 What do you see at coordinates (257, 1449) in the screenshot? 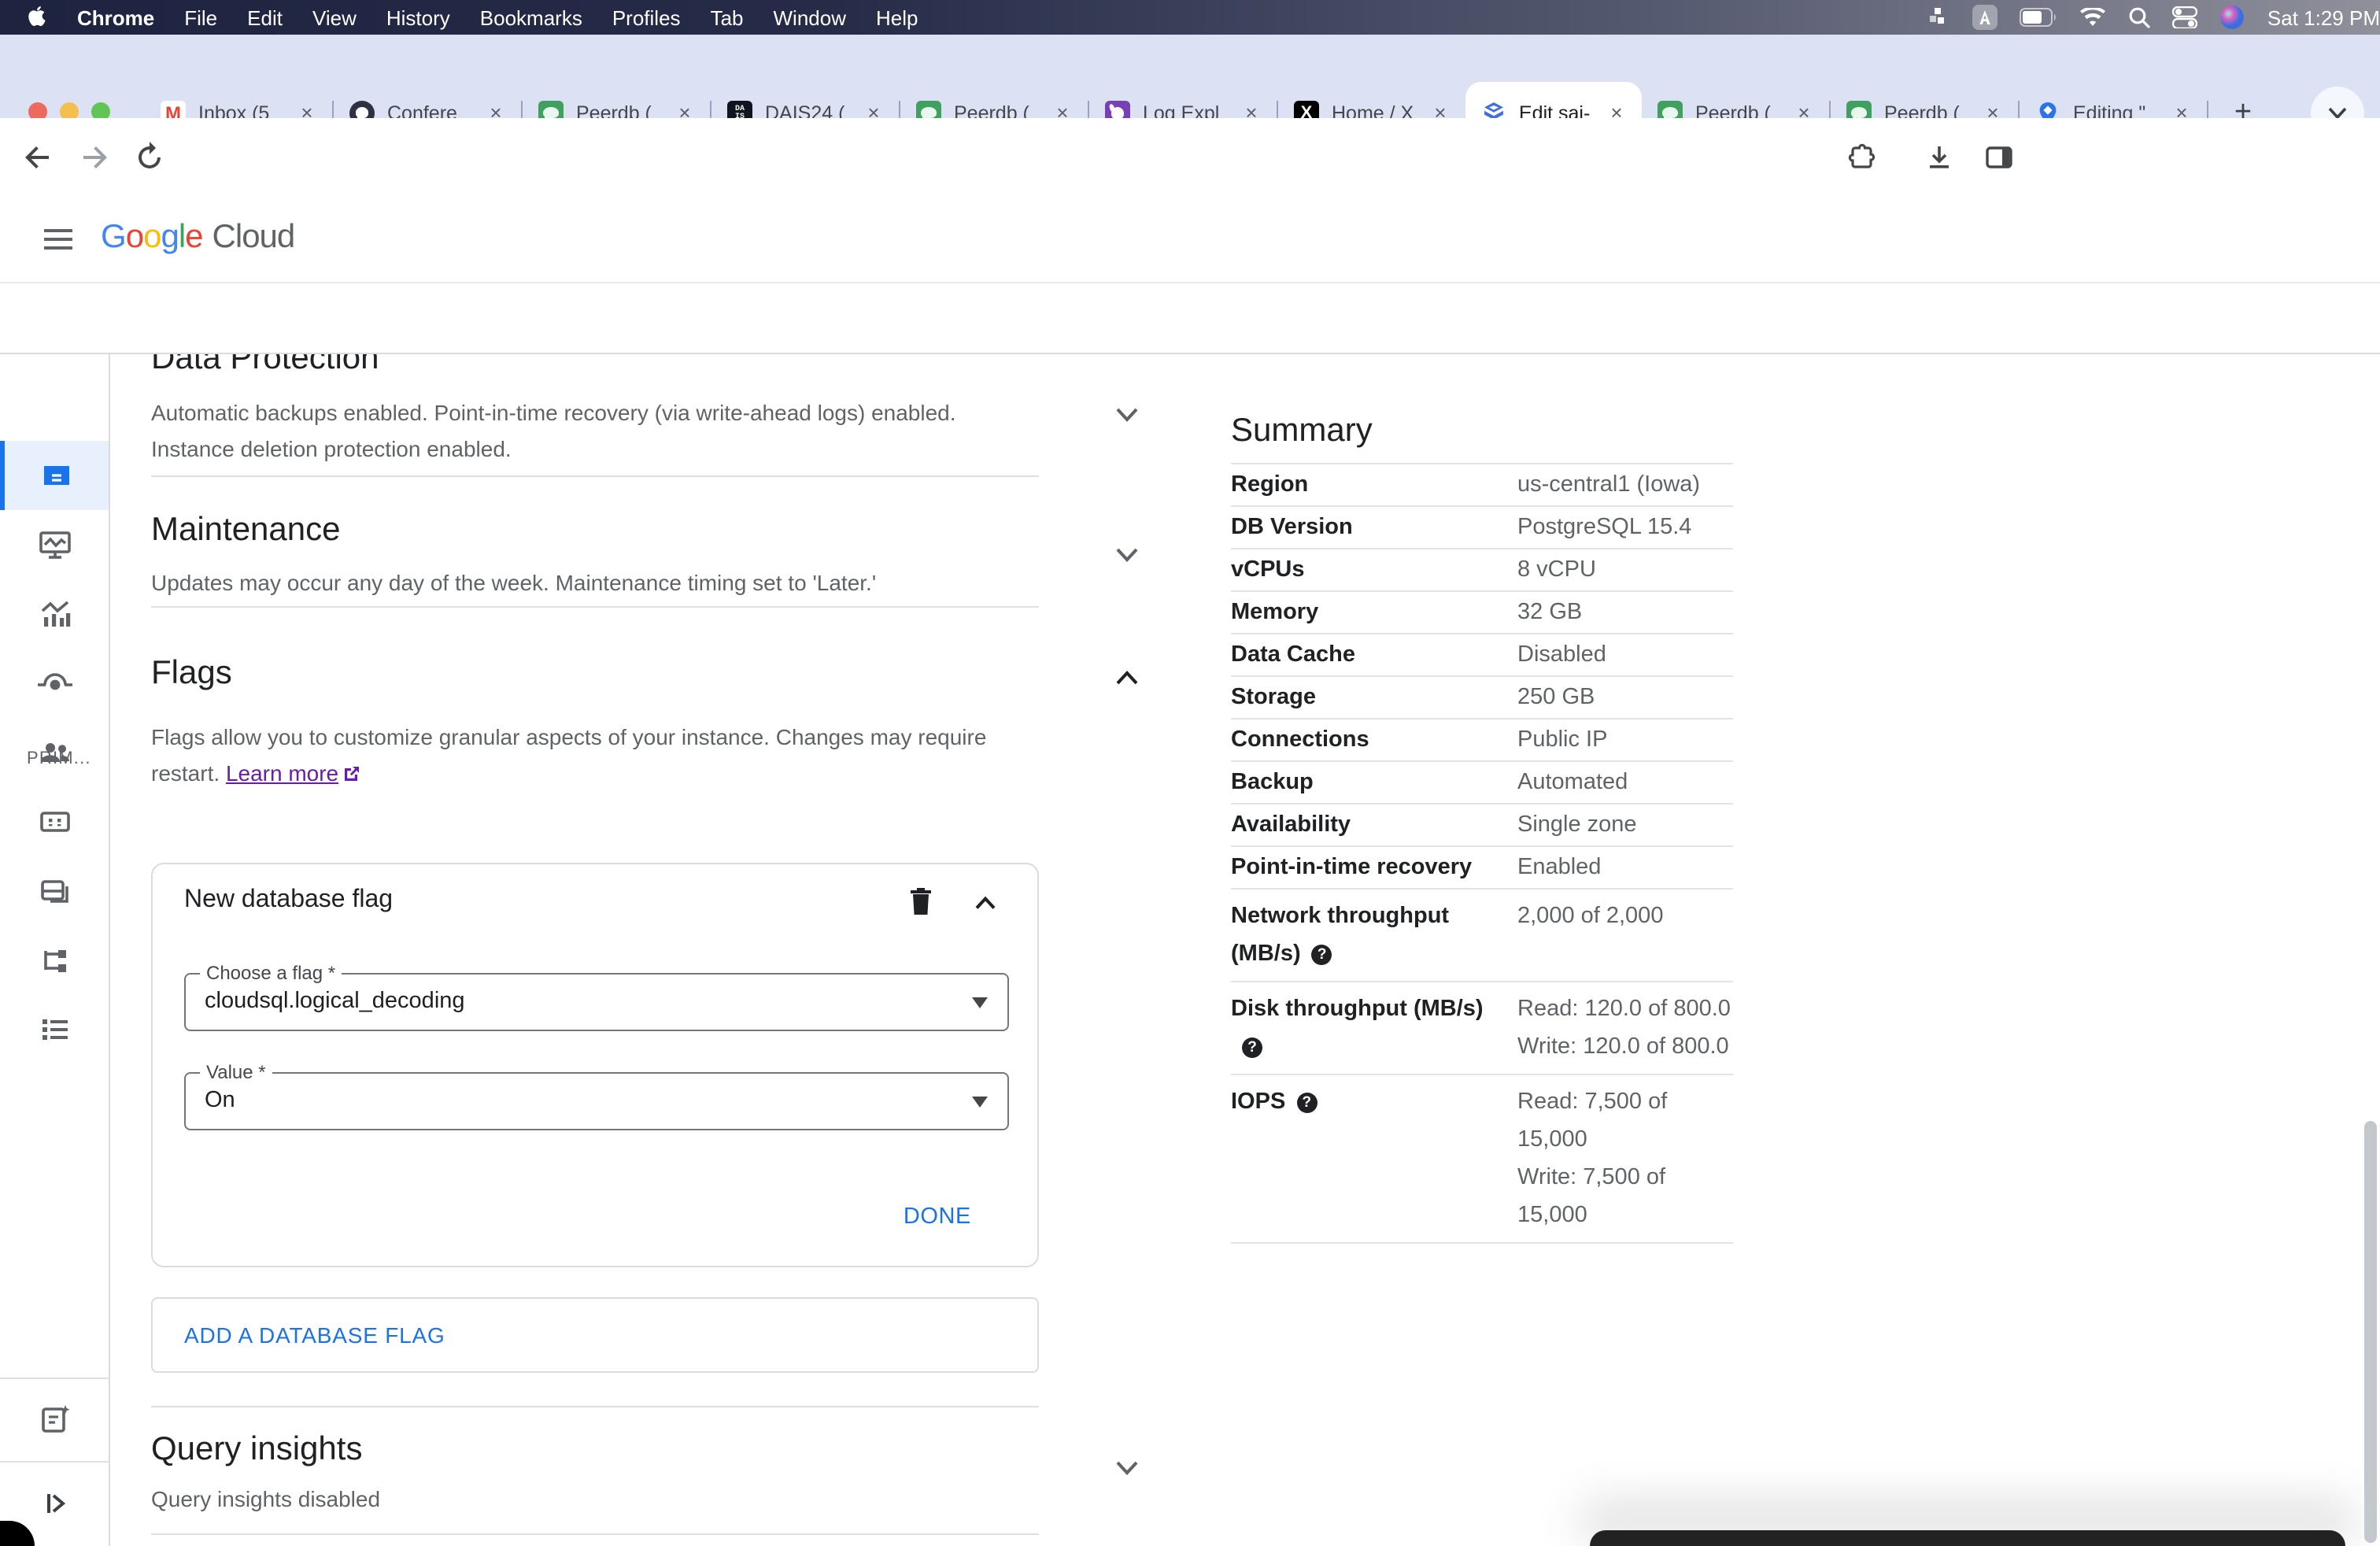
I see `section-title-query-insights: Query insights` at bounding box center [257, 1449].